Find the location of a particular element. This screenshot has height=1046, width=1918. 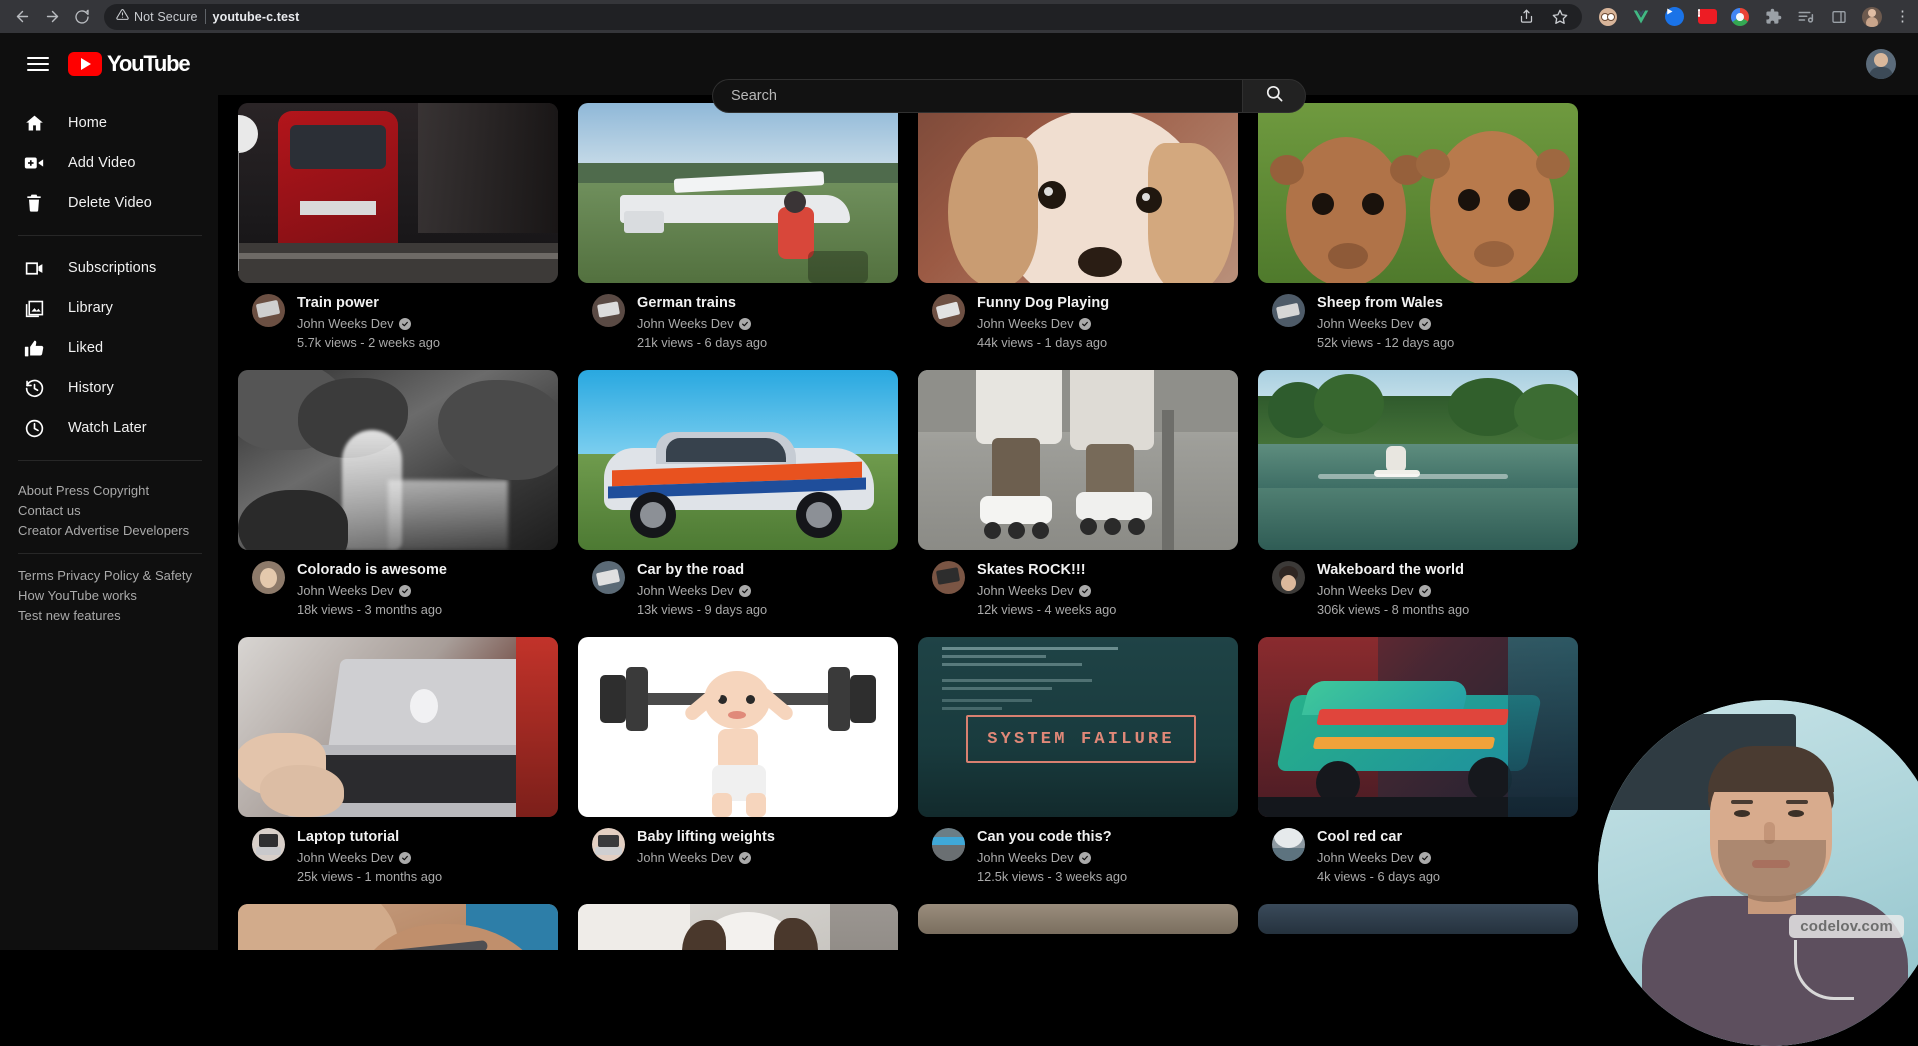

security-indicator: Not Secure is located at coordinates (157, 17).